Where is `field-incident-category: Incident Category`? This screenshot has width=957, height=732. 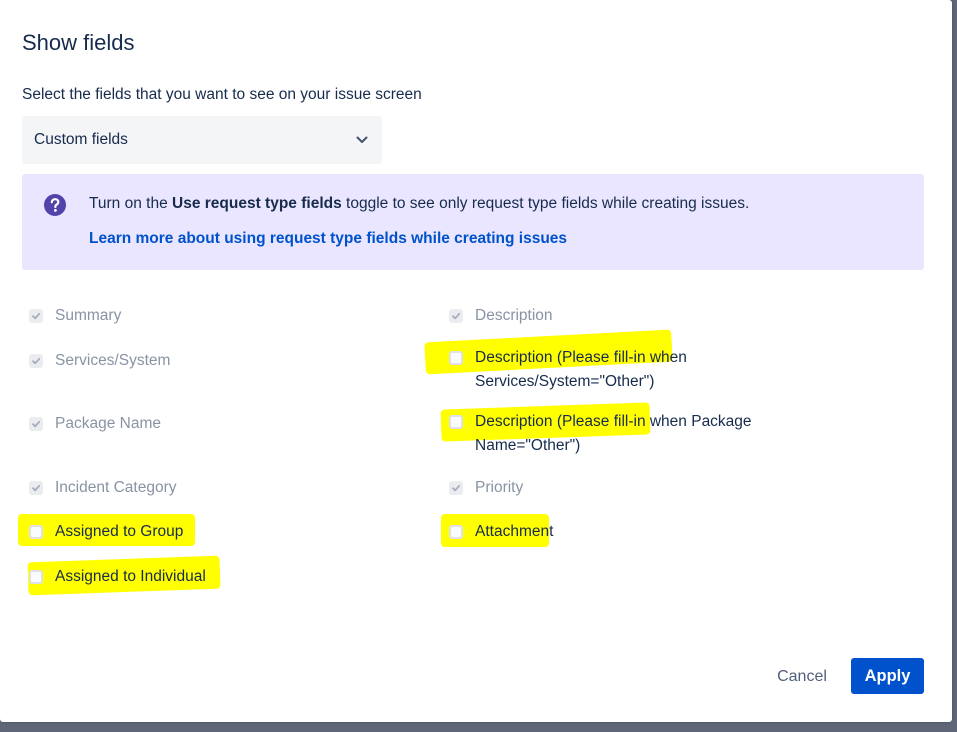 field-incident-category: Incident Category is located at coordinates (103, 489).